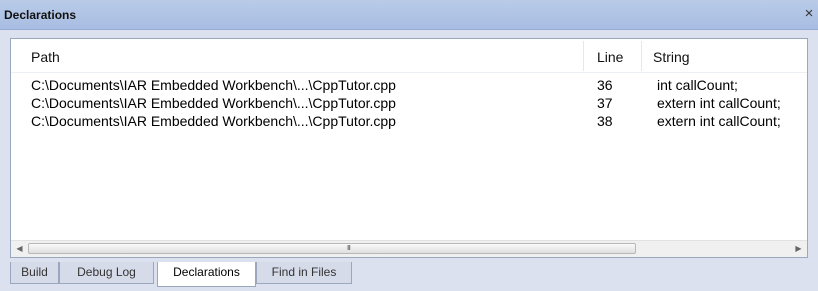 This screenshot has height=291, width=818. I want to click on column-path-header: Path, so click(291, 57).